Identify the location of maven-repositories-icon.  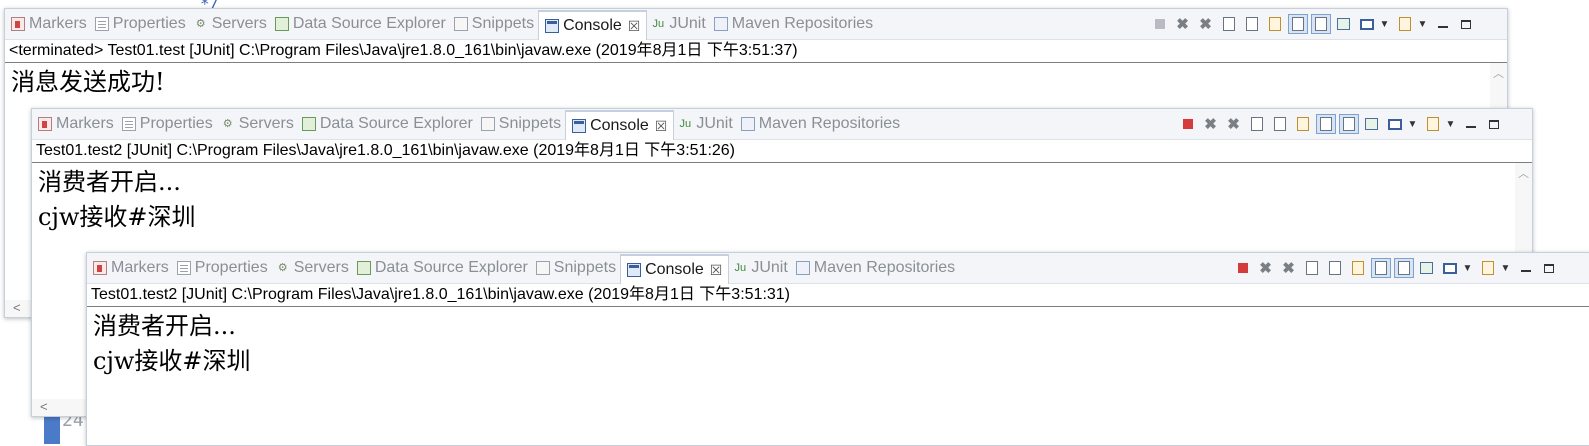
(802, 268).